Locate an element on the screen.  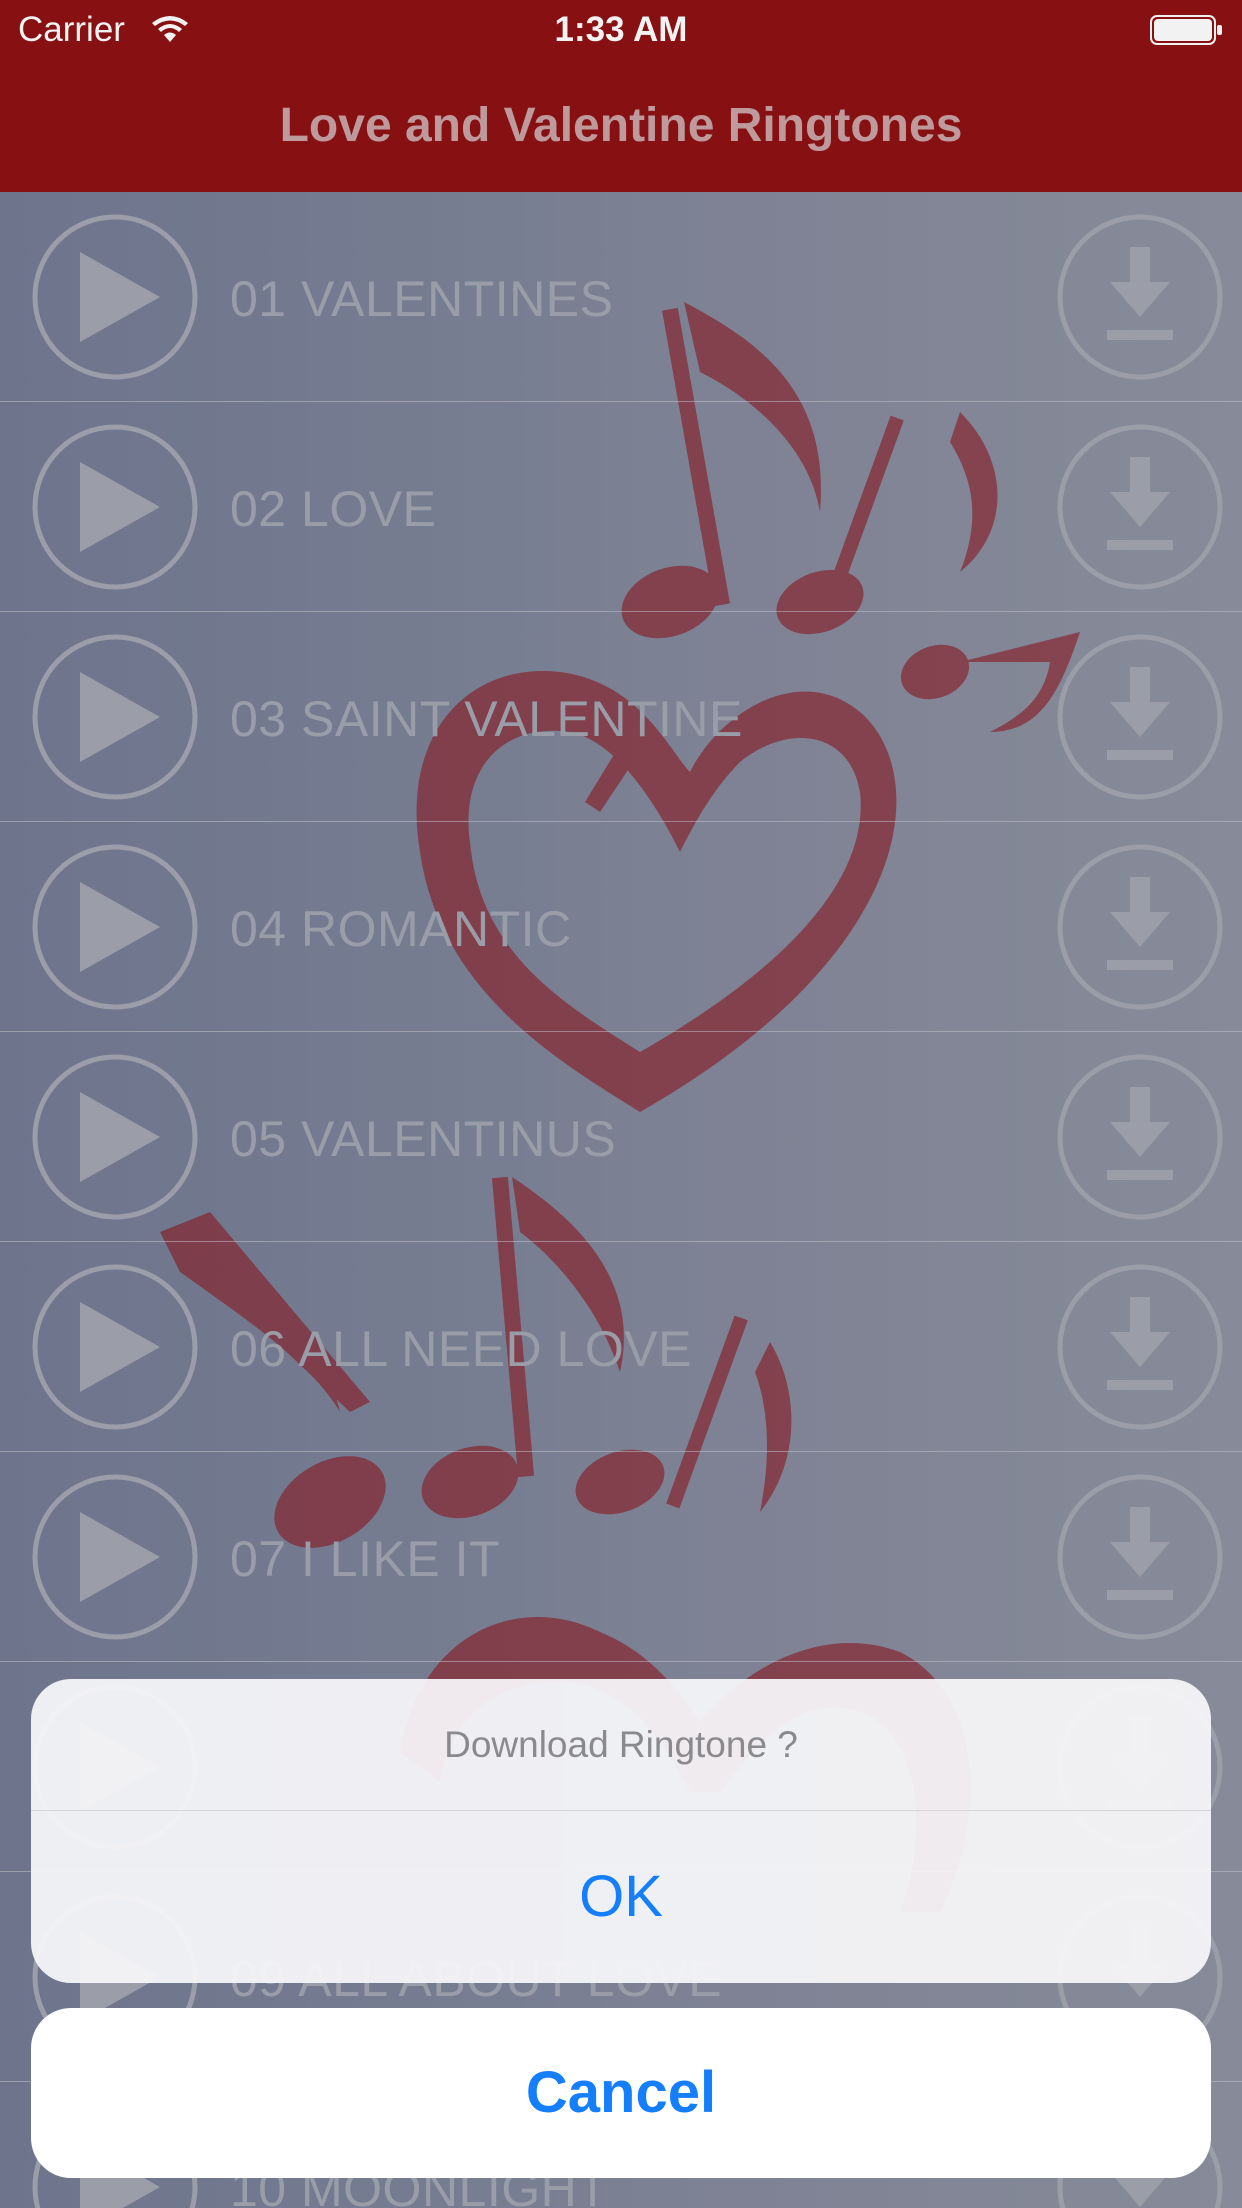
ok-button: OK is located at coordinates (621, 1897).